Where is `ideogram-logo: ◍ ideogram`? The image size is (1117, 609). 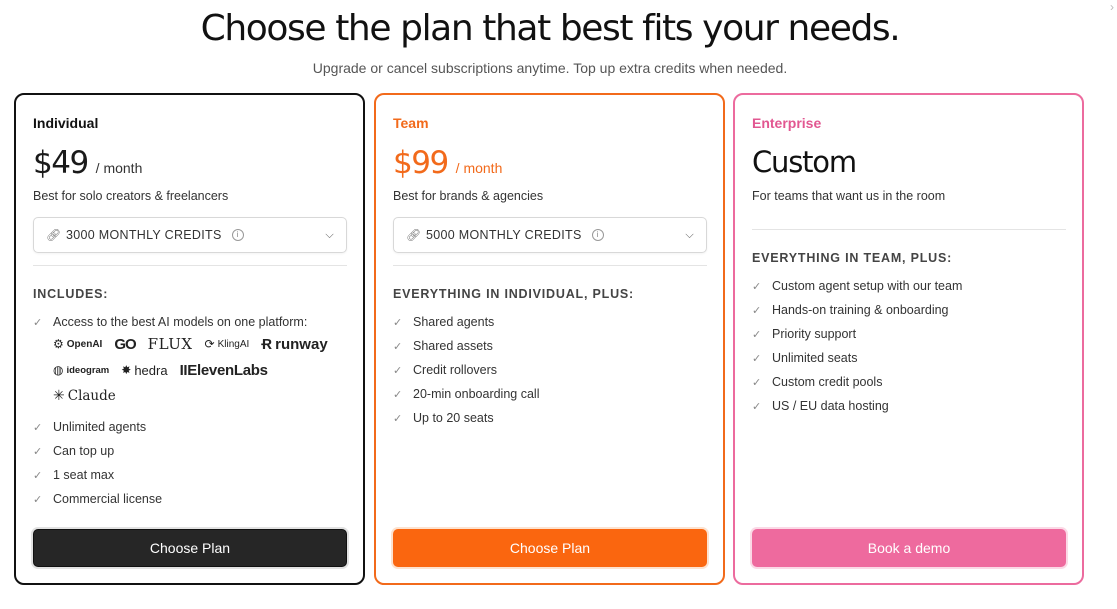
ideogram-logo: ◍ ideogram is located at coordinates (81, 370).